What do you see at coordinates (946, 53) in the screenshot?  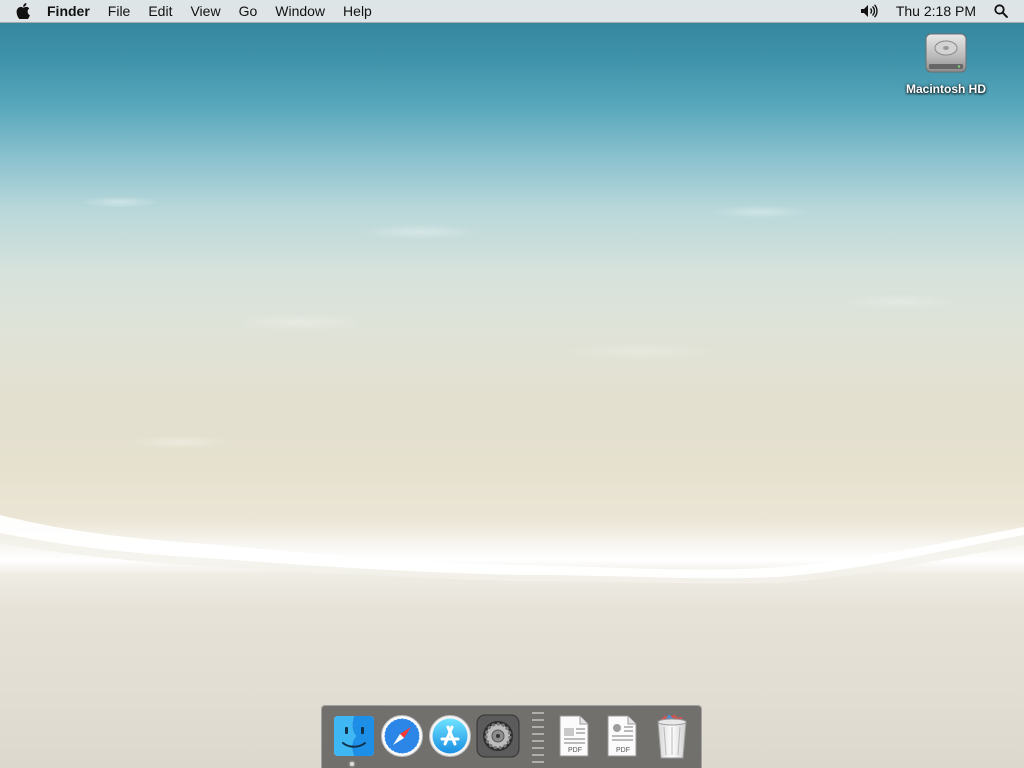 I see `hard-drive-icon` at bounding box center [946, 53].